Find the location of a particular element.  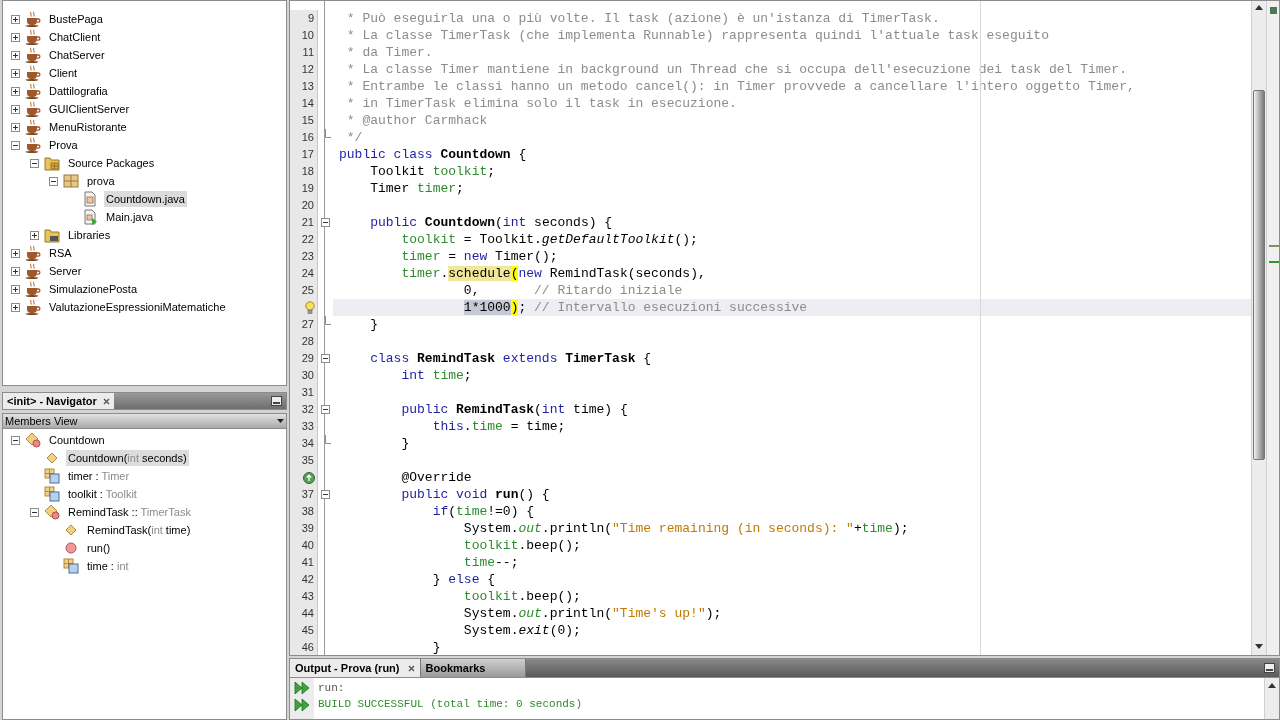

tree-item: SimulazionePosta is located at coordinates (93, 289).